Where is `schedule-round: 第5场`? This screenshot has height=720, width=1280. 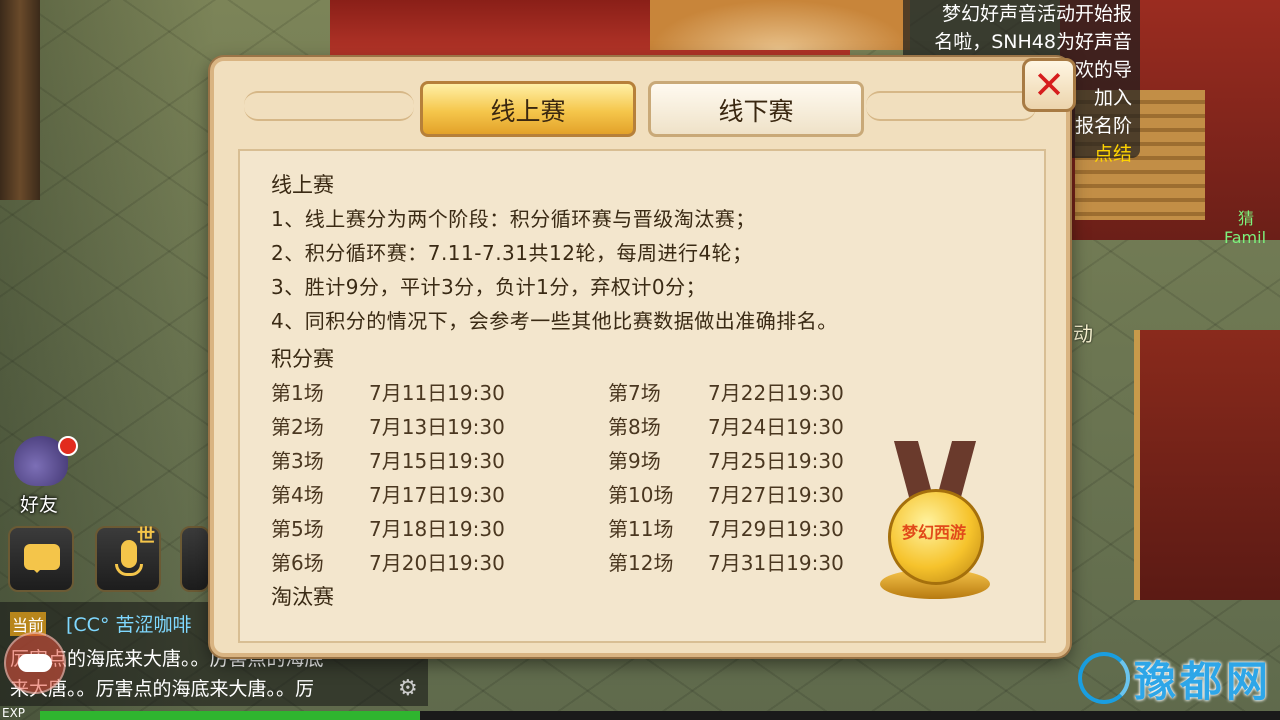 schedule-round: 第5场 is located at coordinates (297, 529).